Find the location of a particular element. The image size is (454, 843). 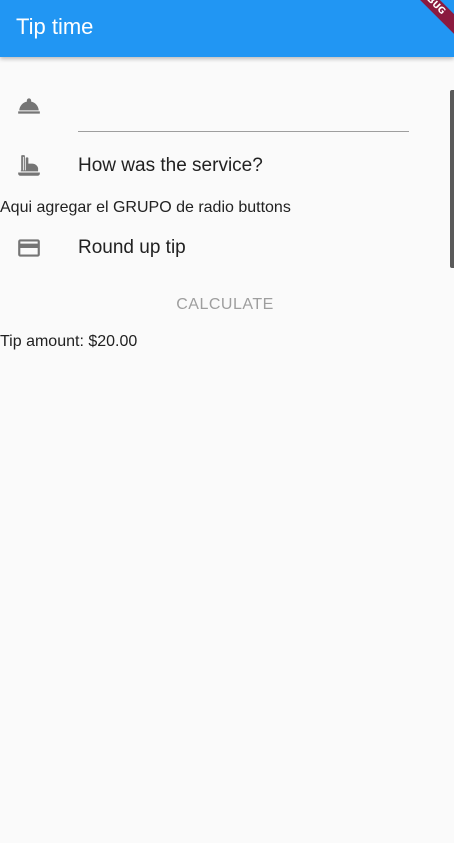

tip-amount-text: Tip amount: $20.00 is located at coordinates (69, 341).